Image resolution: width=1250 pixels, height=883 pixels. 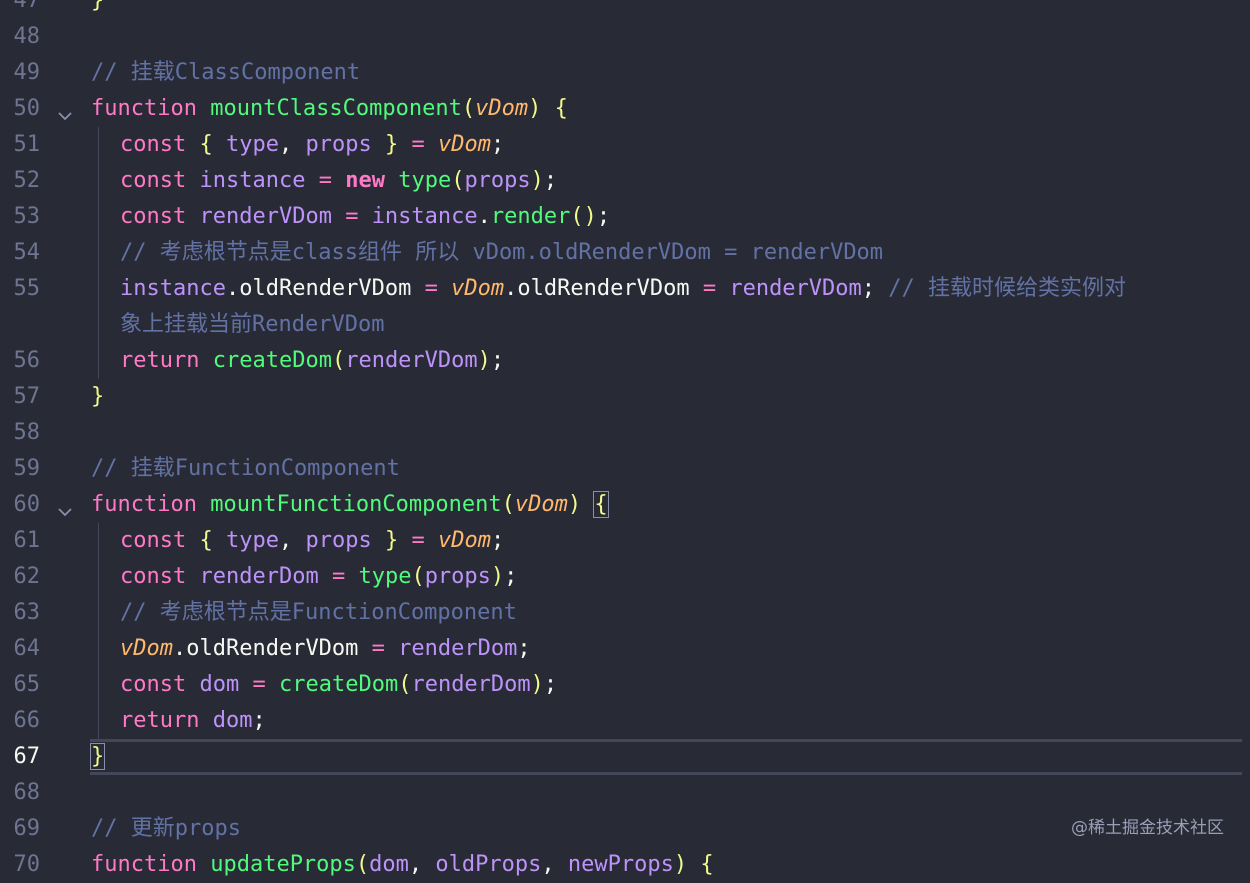 What do you see at coordinates (625, 145) in the screenshot?
I see `code-line: 51 const { type, props } = vDom;` at bounding box center [625, 145].